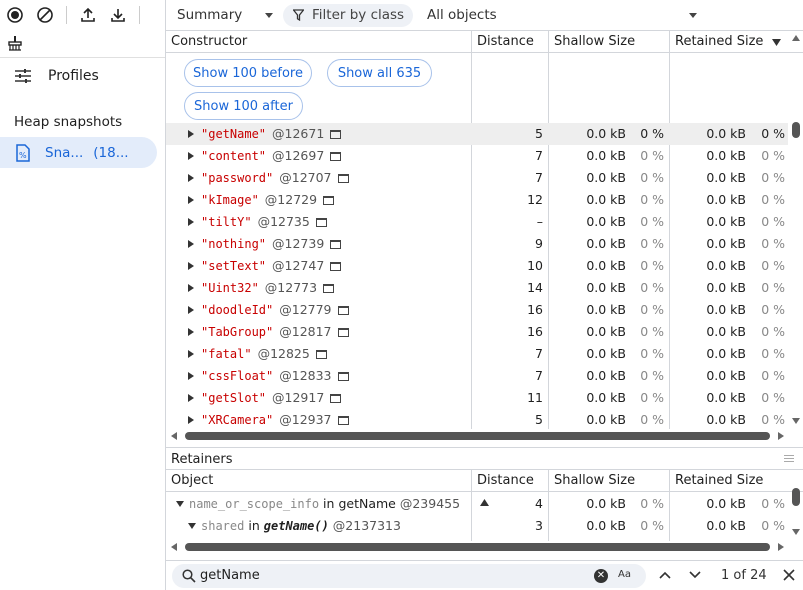  I want to click on next-match-icon, so click(695, 575).